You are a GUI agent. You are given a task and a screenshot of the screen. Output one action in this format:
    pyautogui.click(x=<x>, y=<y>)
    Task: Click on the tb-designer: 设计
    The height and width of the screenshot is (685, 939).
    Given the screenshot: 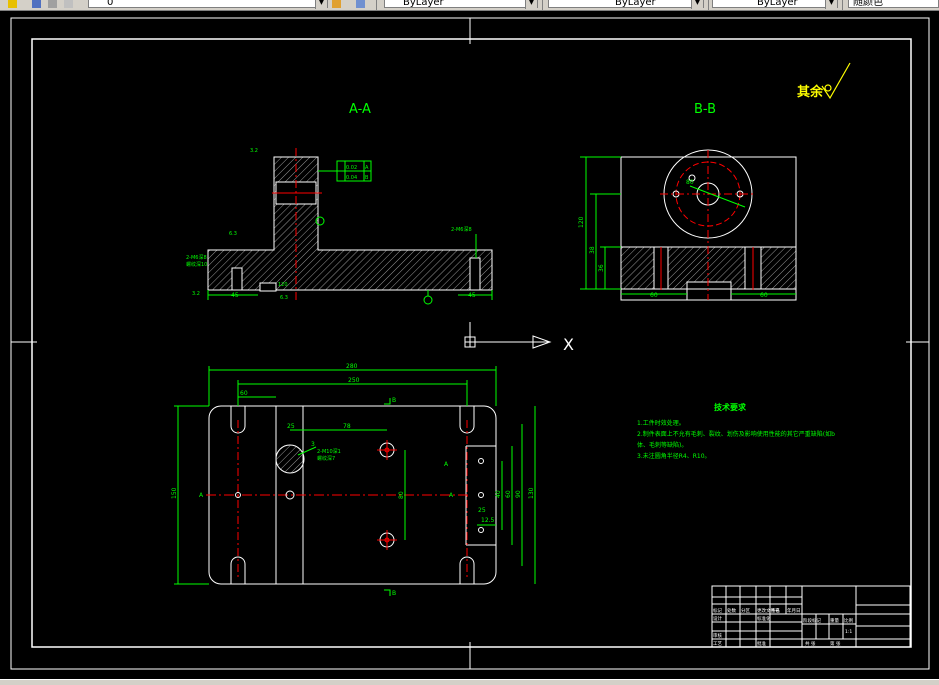 What is the action you would take?
    pyautogui.click(x=717, y=618)
    